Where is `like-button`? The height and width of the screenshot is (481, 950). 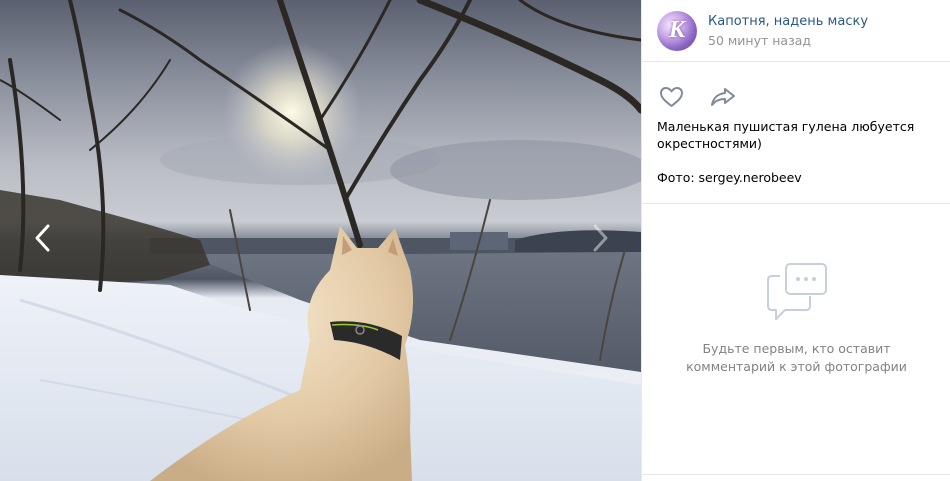 like-button is located at coordinates (671, 97).